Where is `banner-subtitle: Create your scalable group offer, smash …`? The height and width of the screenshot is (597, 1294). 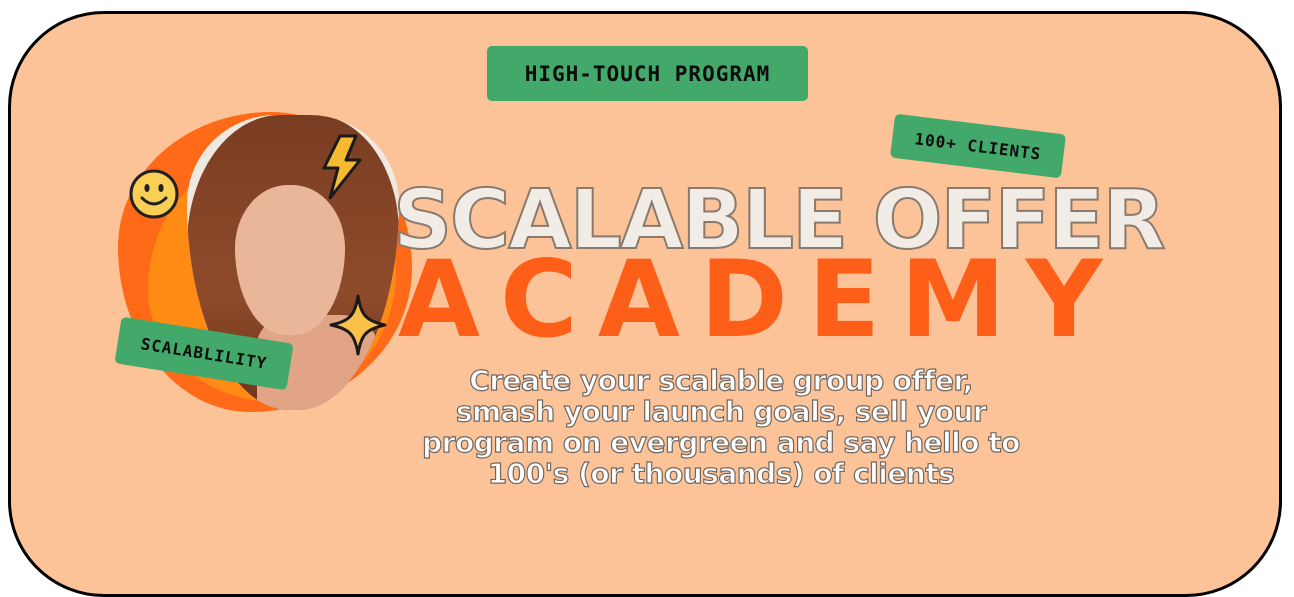 banner-subtitle: Create your scalable group offer, smash … is located at coordinates (721, 427).